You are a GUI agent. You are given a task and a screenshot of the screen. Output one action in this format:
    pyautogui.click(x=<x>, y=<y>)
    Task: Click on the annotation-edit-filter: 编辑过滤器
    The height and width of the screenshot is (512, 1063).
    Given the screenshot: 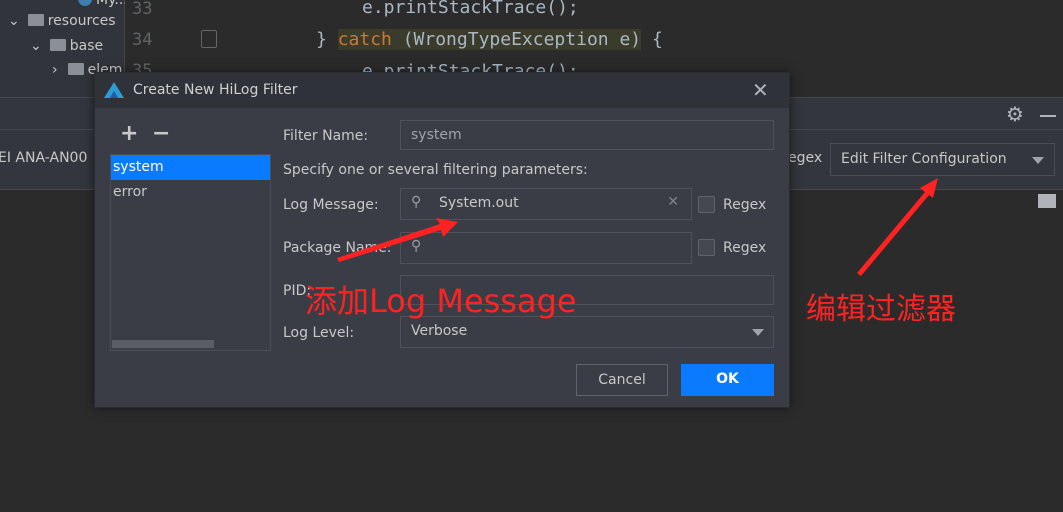 What is the action you would take?
    pyautogui.click(x=881, y=309)
    